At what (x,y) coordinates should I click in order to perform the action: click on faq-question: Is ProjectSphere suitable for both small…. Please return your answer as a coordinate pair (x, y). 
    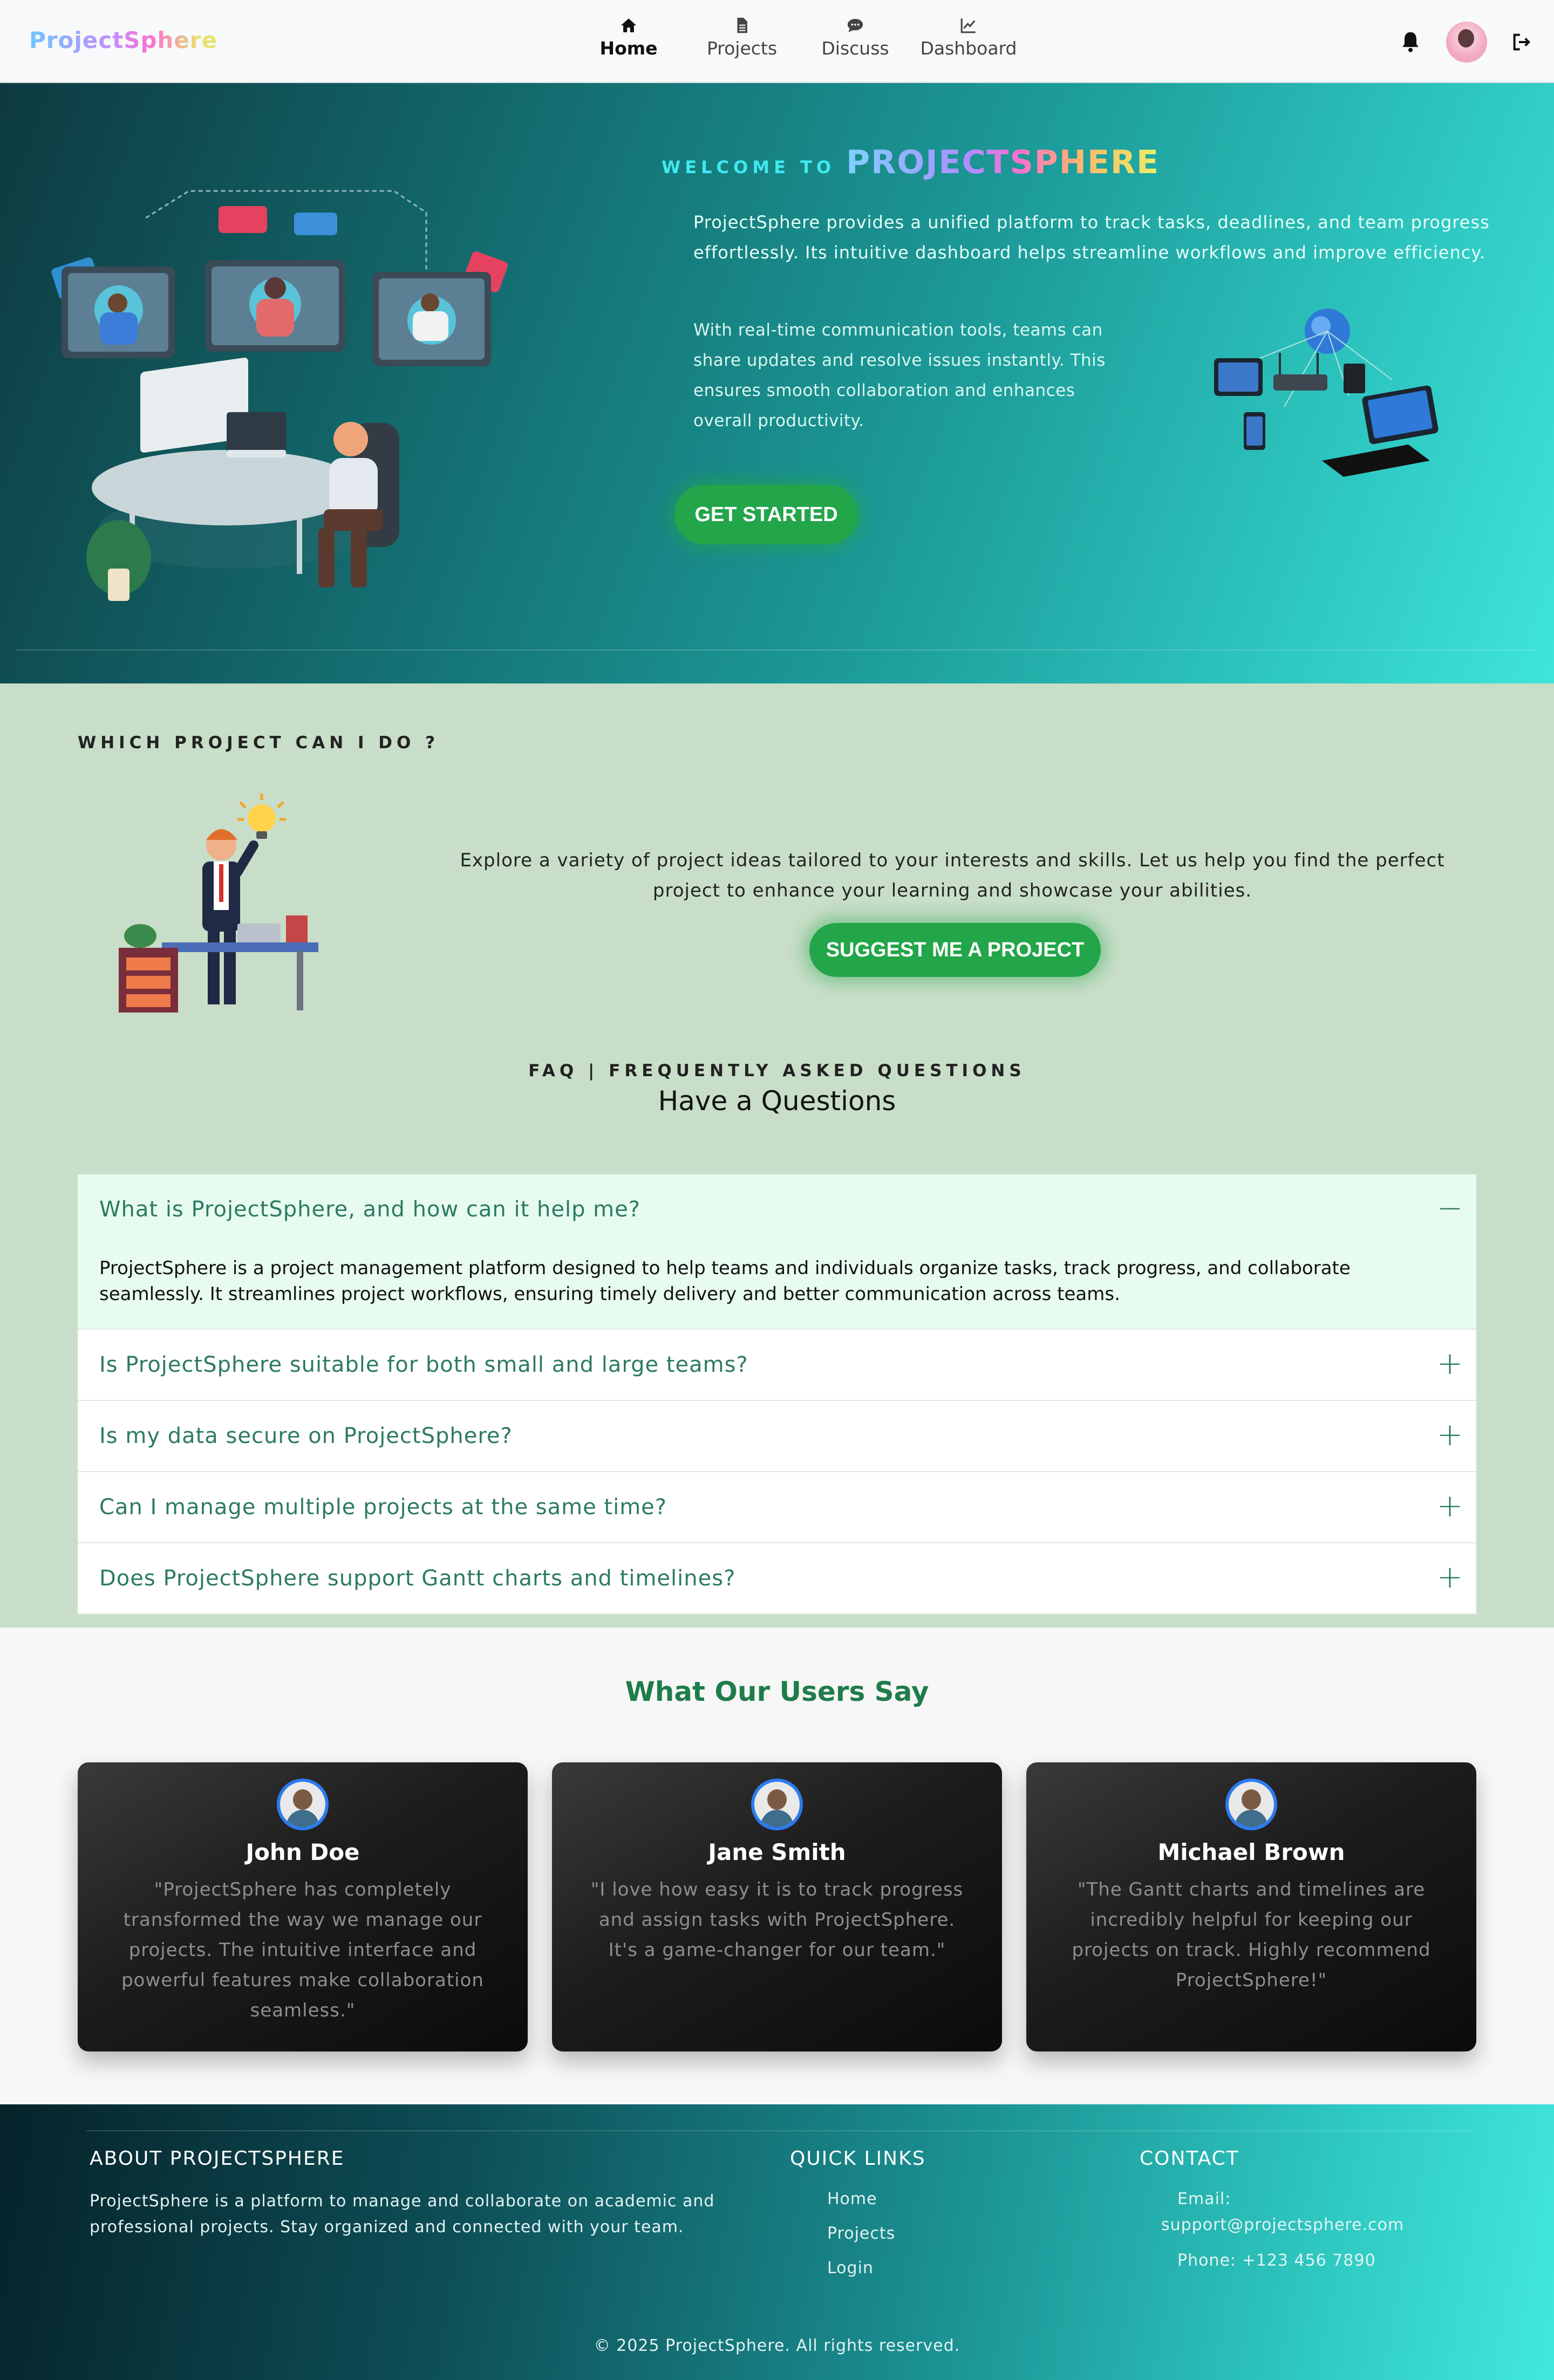
    Looking at the image, I should click on (777, 1365).